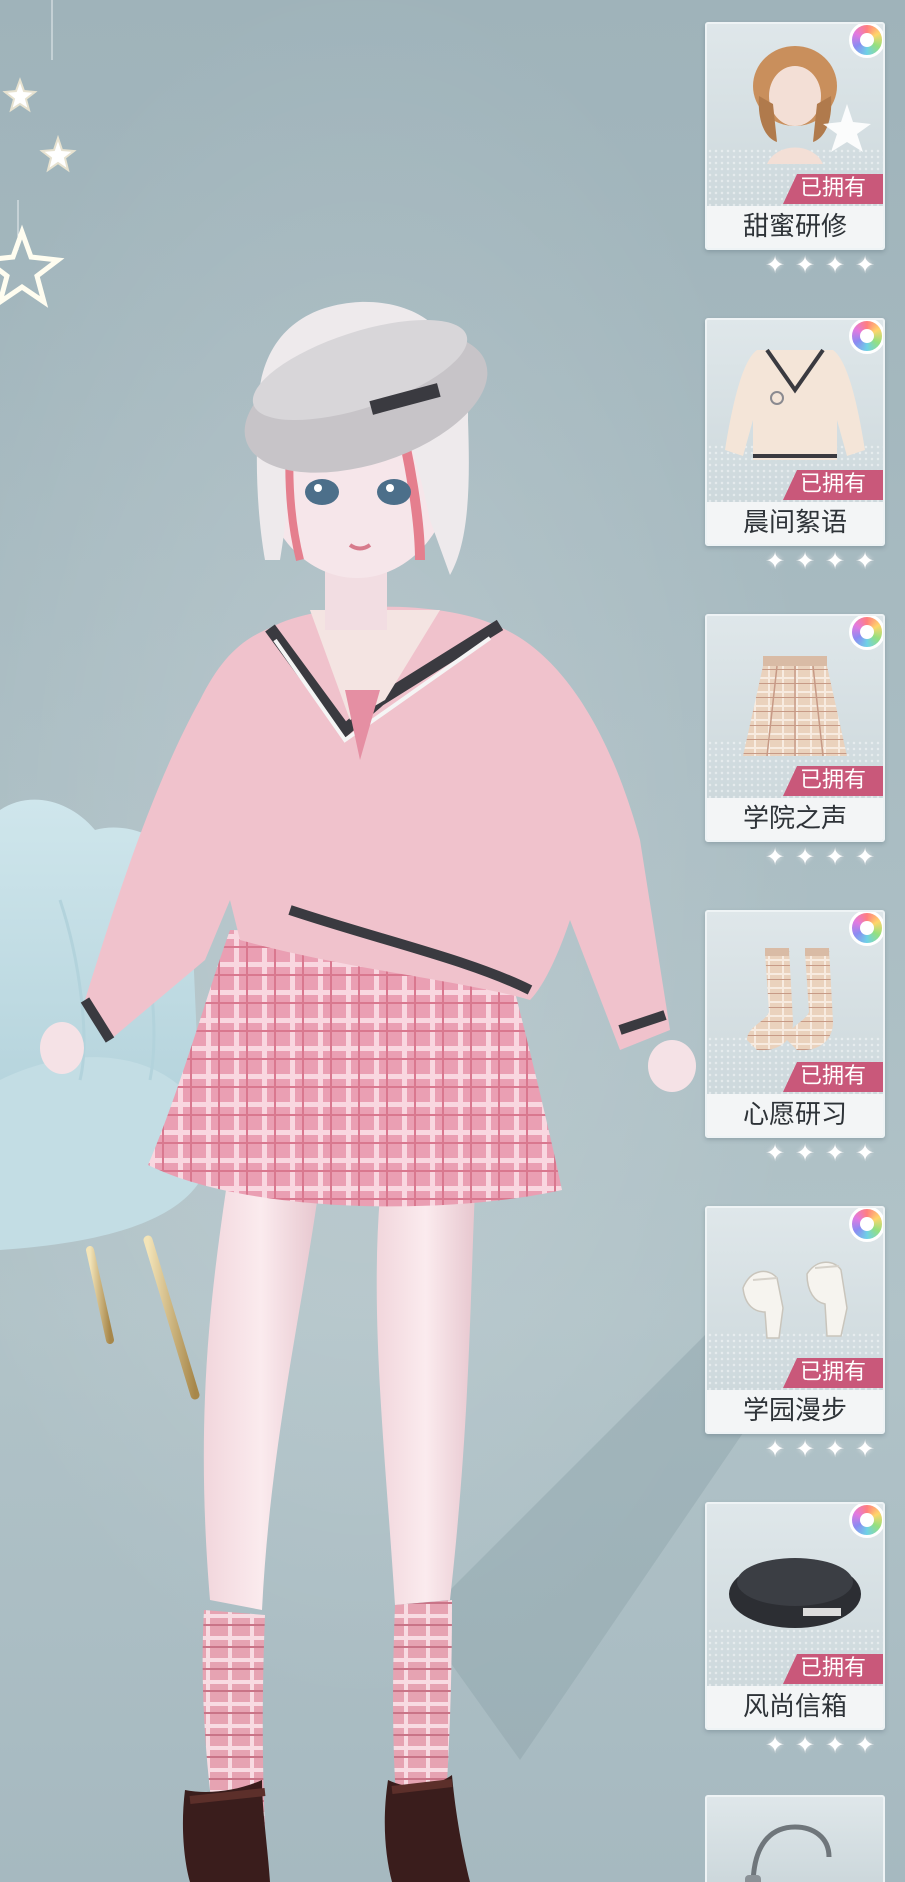 The width and height of the screenshot is (905, 1882). Describe the element at coordinates (795, 227) in the screenshot. I see `item-name: 甜蜜研修` at that location.